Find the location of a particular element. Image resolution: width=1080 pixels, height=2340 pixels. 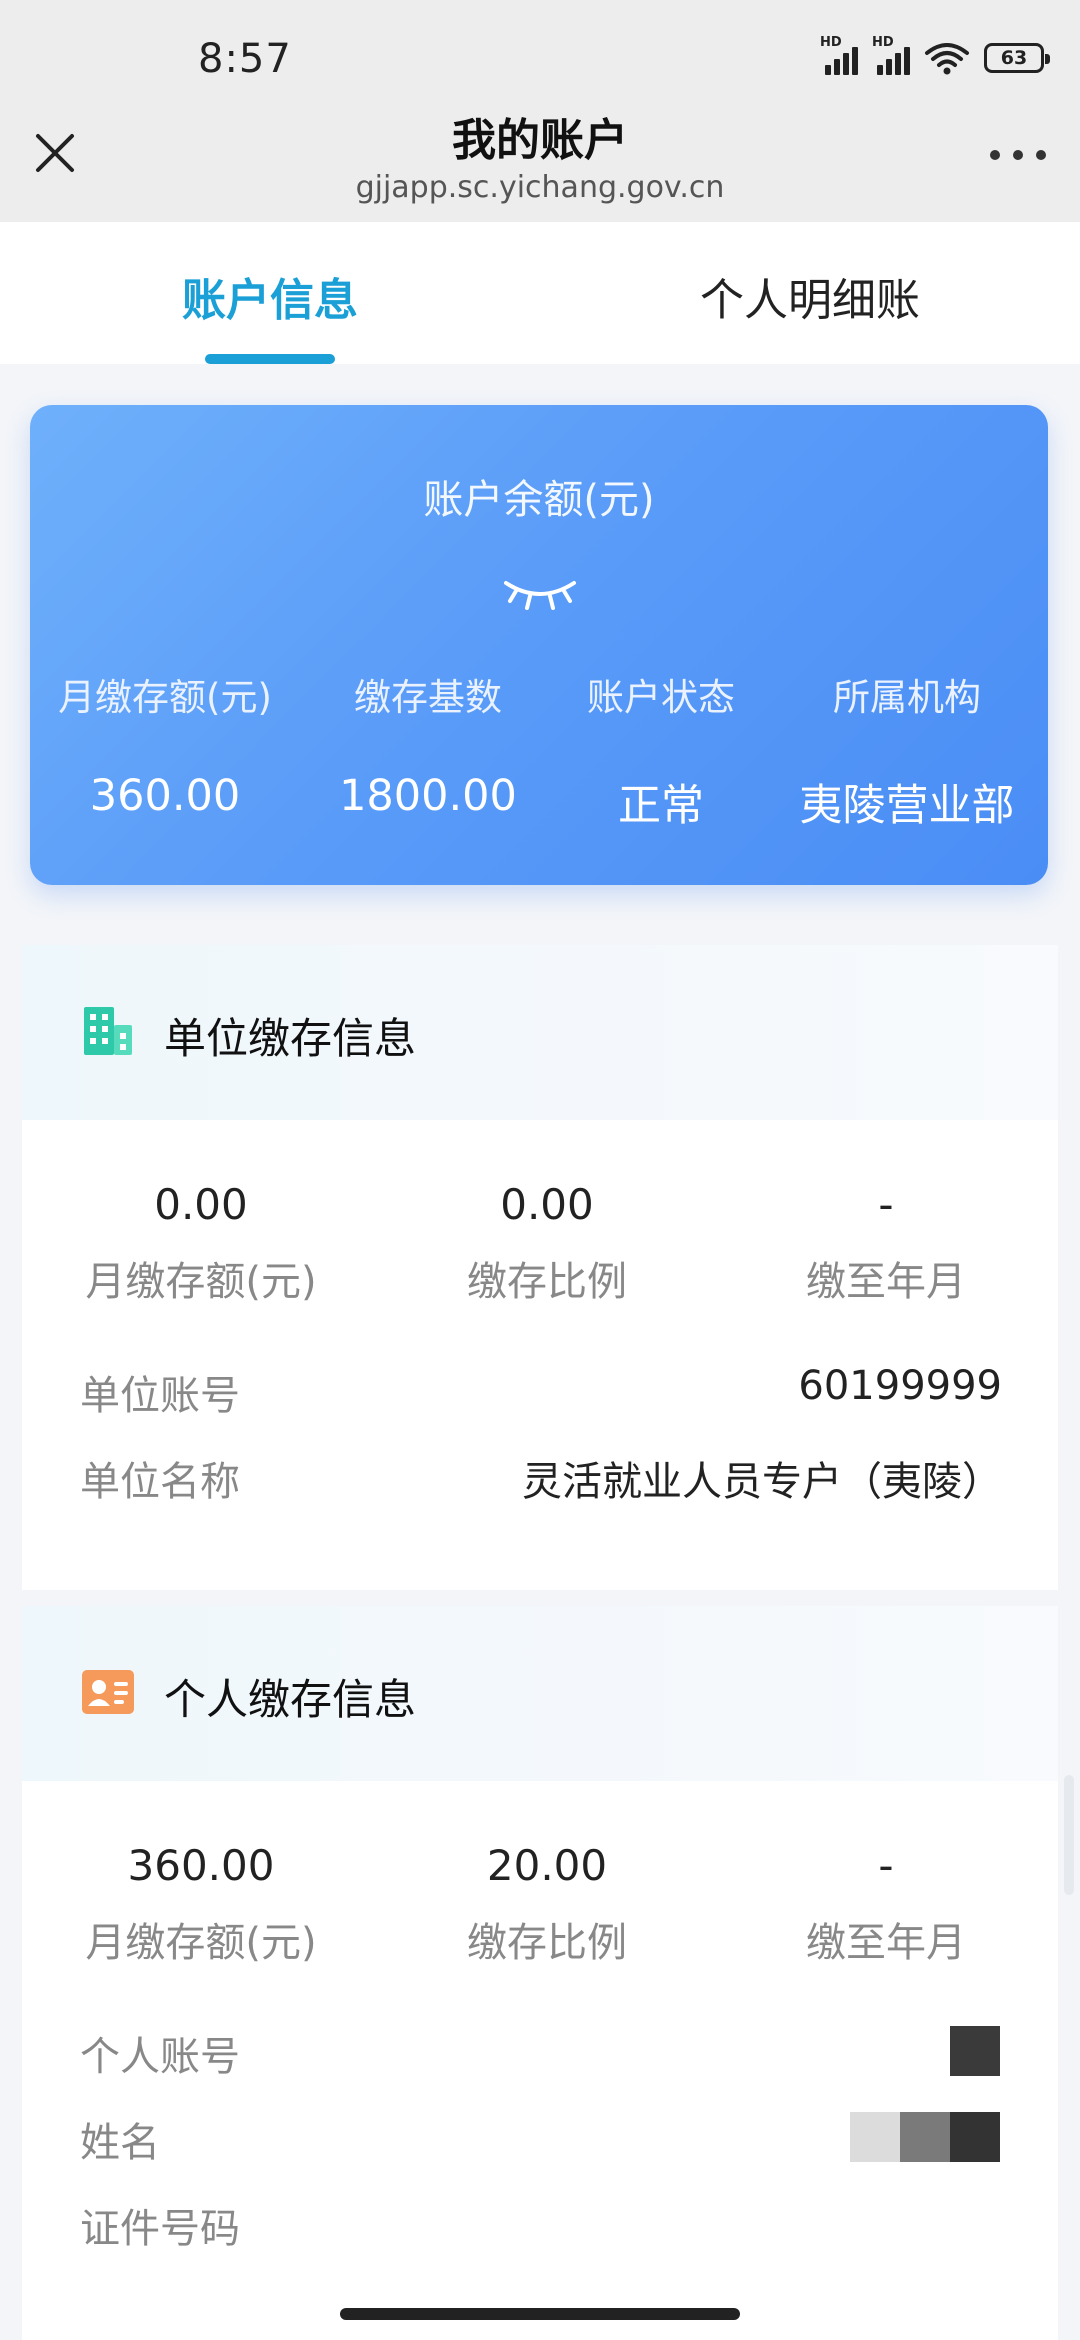

cell-value: 360.00 is located at coordinates (201, 1865).